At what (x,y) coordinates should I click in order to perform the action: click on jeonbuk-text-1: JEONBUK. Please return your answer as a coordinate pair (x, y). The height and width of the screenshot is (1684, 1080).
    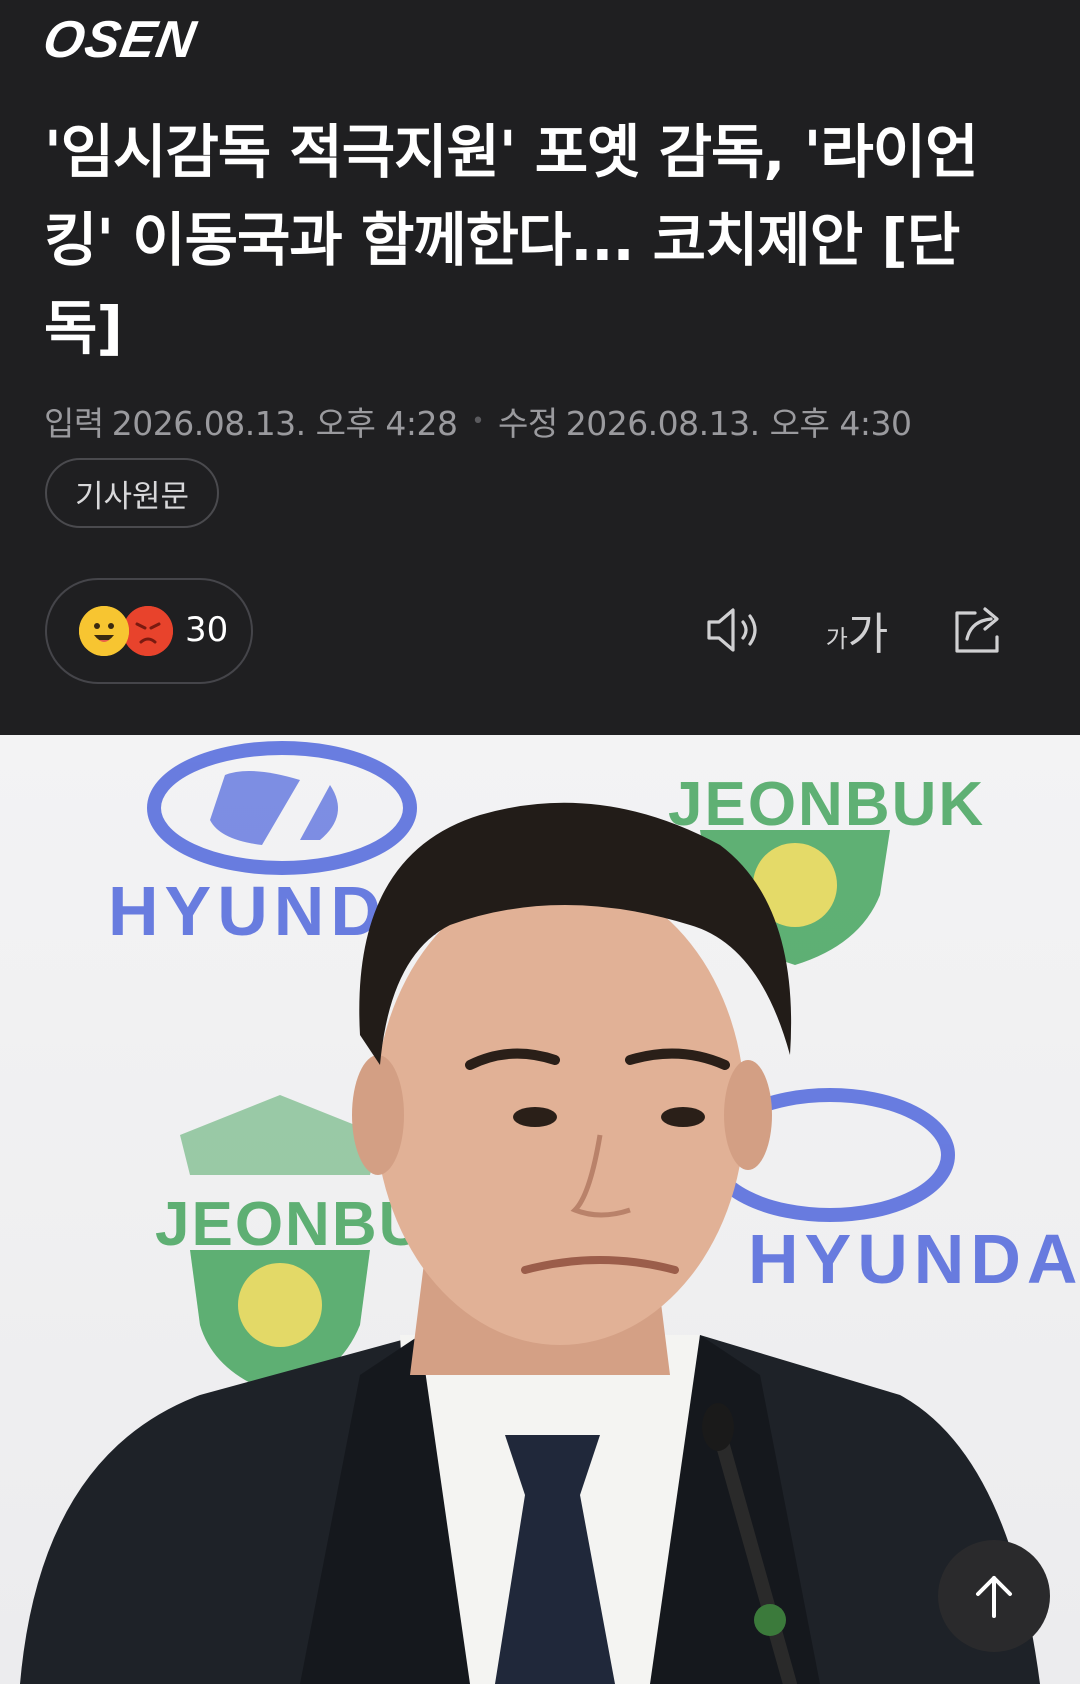
    Looking at the image, I should click on (826, 804).